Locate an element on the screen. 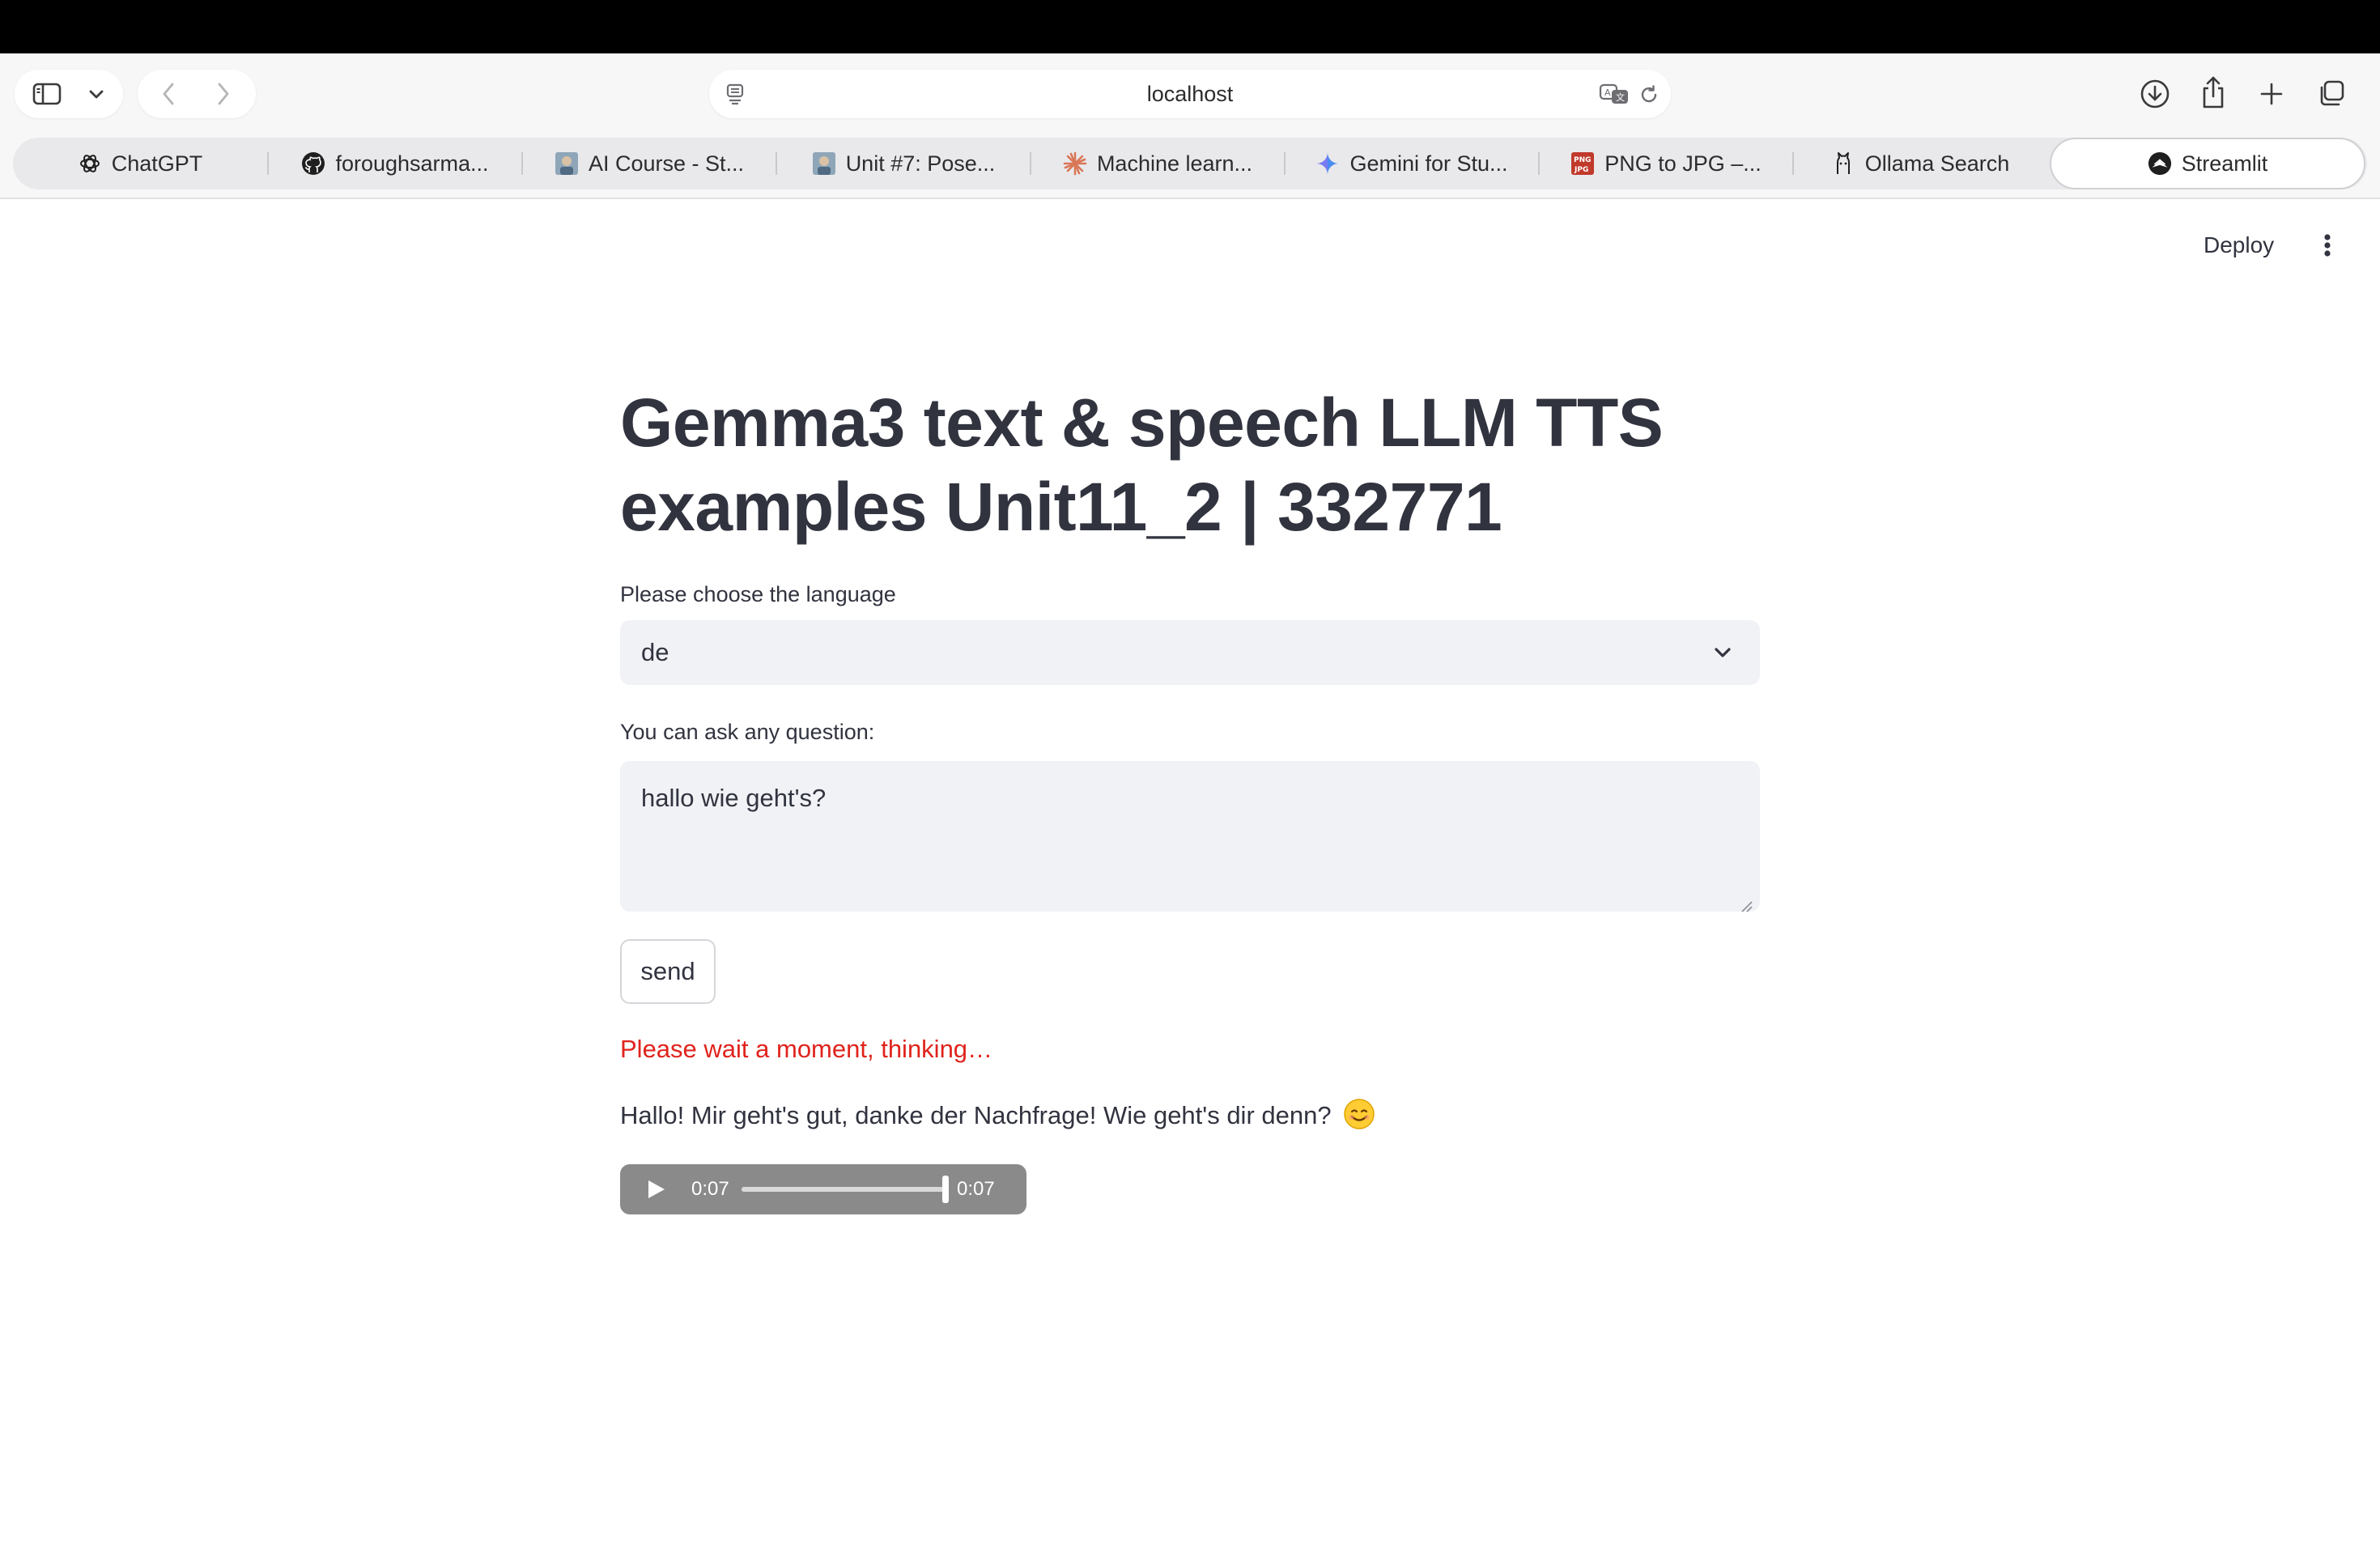 This screenshot has height=1548, width=2380. audio-current-time: 0:07 is located at coordinates (710, 1189).